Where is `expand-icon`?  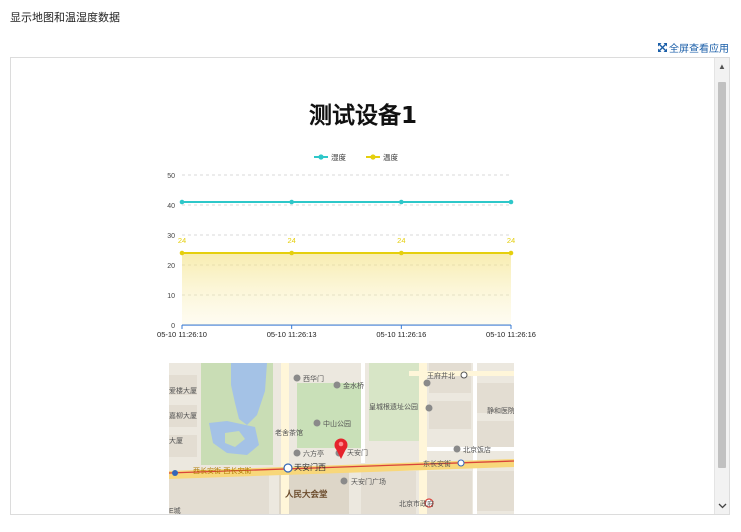
expand-icon is located at coordinates (662, 47).